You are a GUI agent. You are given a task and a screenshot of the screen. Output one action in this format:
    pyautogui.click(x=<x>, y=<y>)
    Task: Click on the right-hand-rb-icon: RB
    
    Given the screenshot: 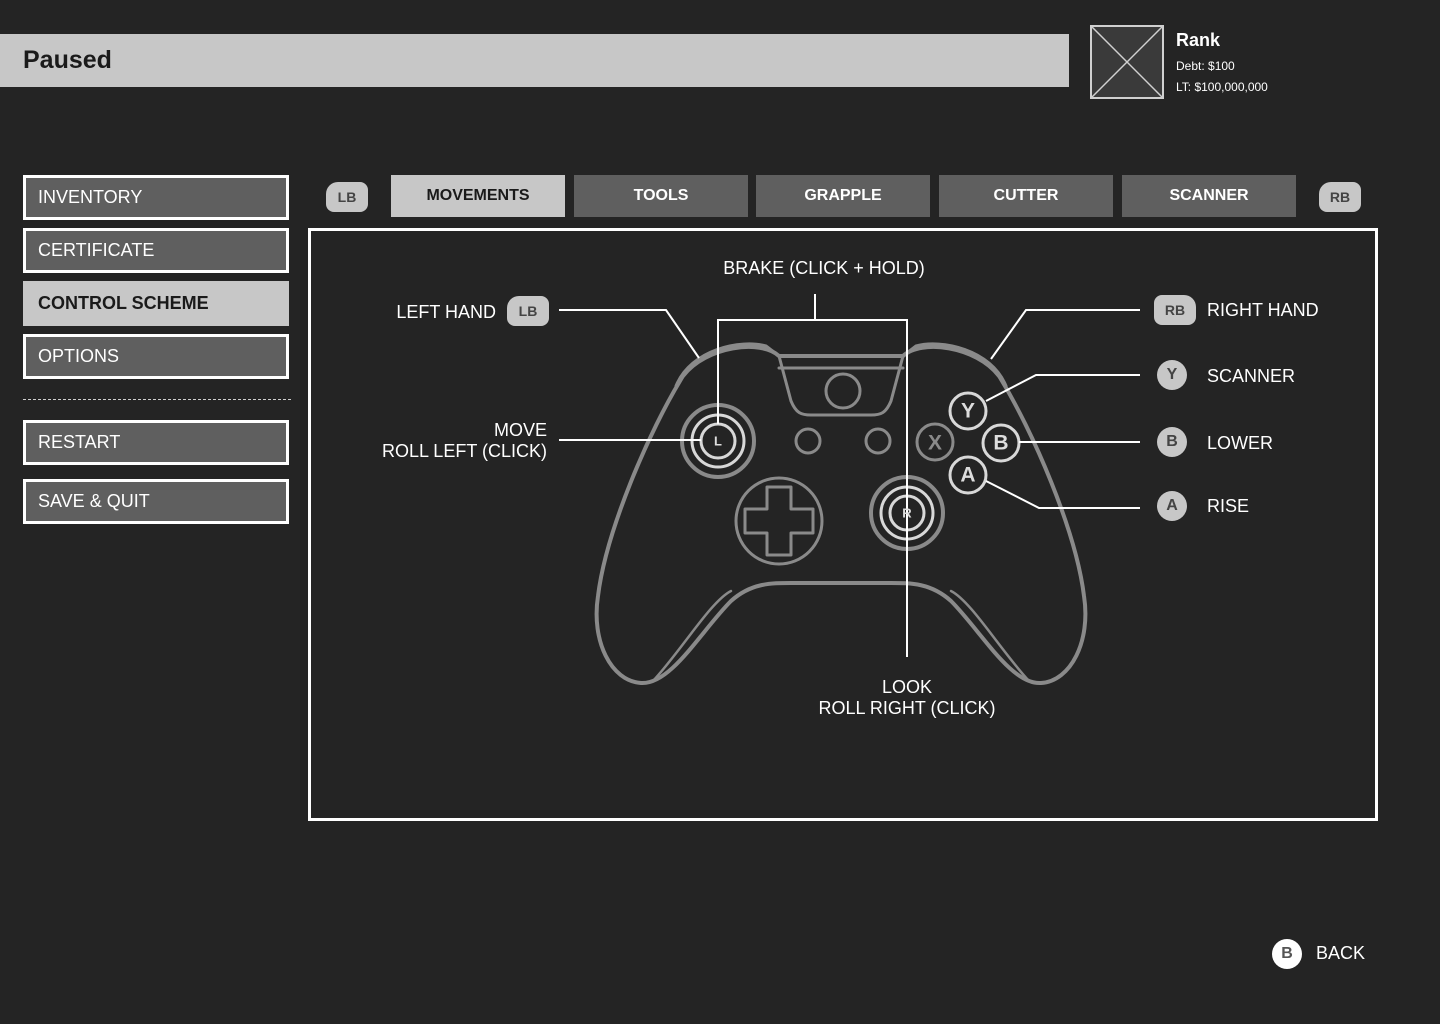 What is the action you would take?
    pyautogui.click(x=1175, y=310)
    